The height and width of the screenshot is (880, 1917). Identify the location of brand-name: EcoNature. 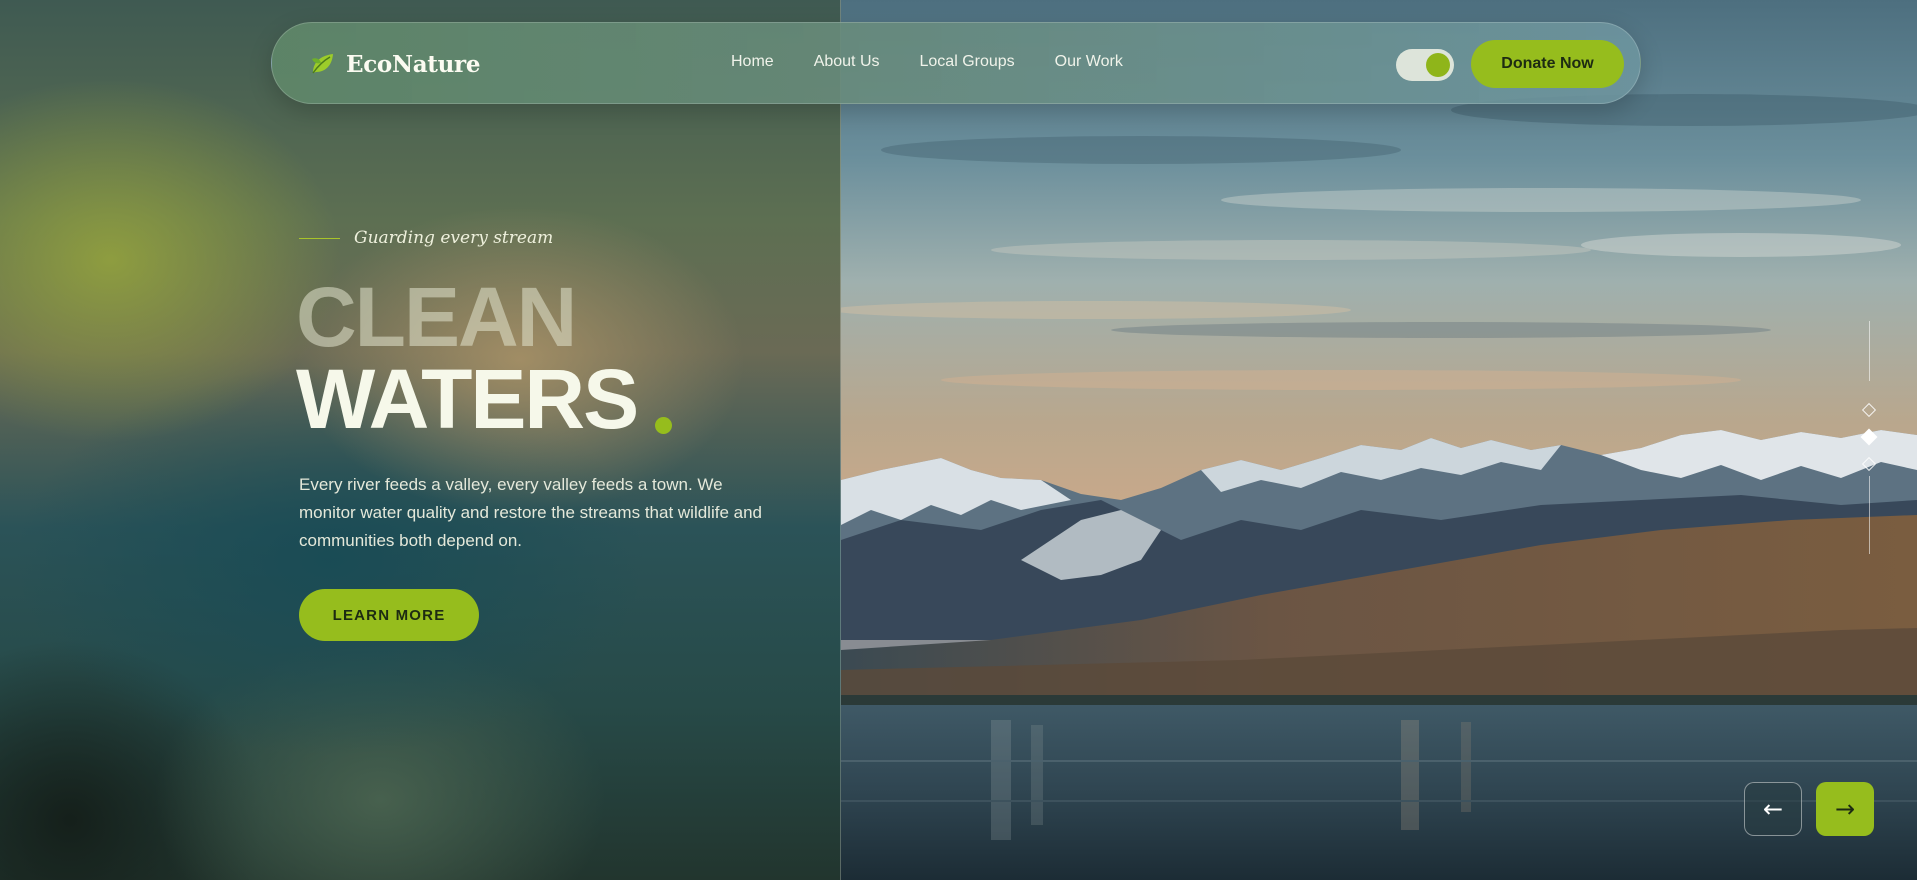
(413, 64).